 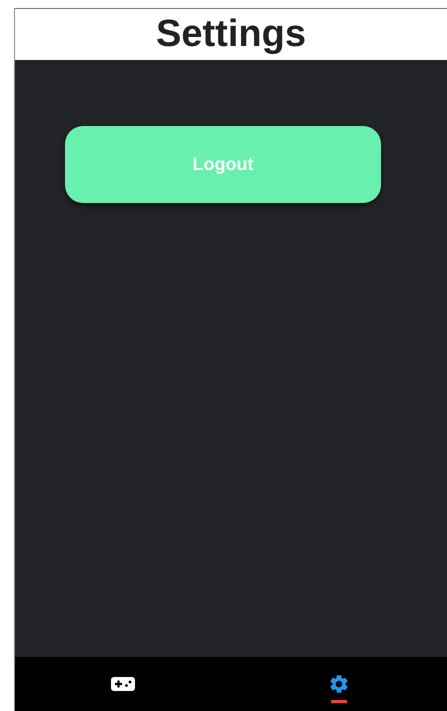 What do you see at coordinates (339, 701) in the screenshot?
I see `active-indicator` at bounding box center [339, 701].